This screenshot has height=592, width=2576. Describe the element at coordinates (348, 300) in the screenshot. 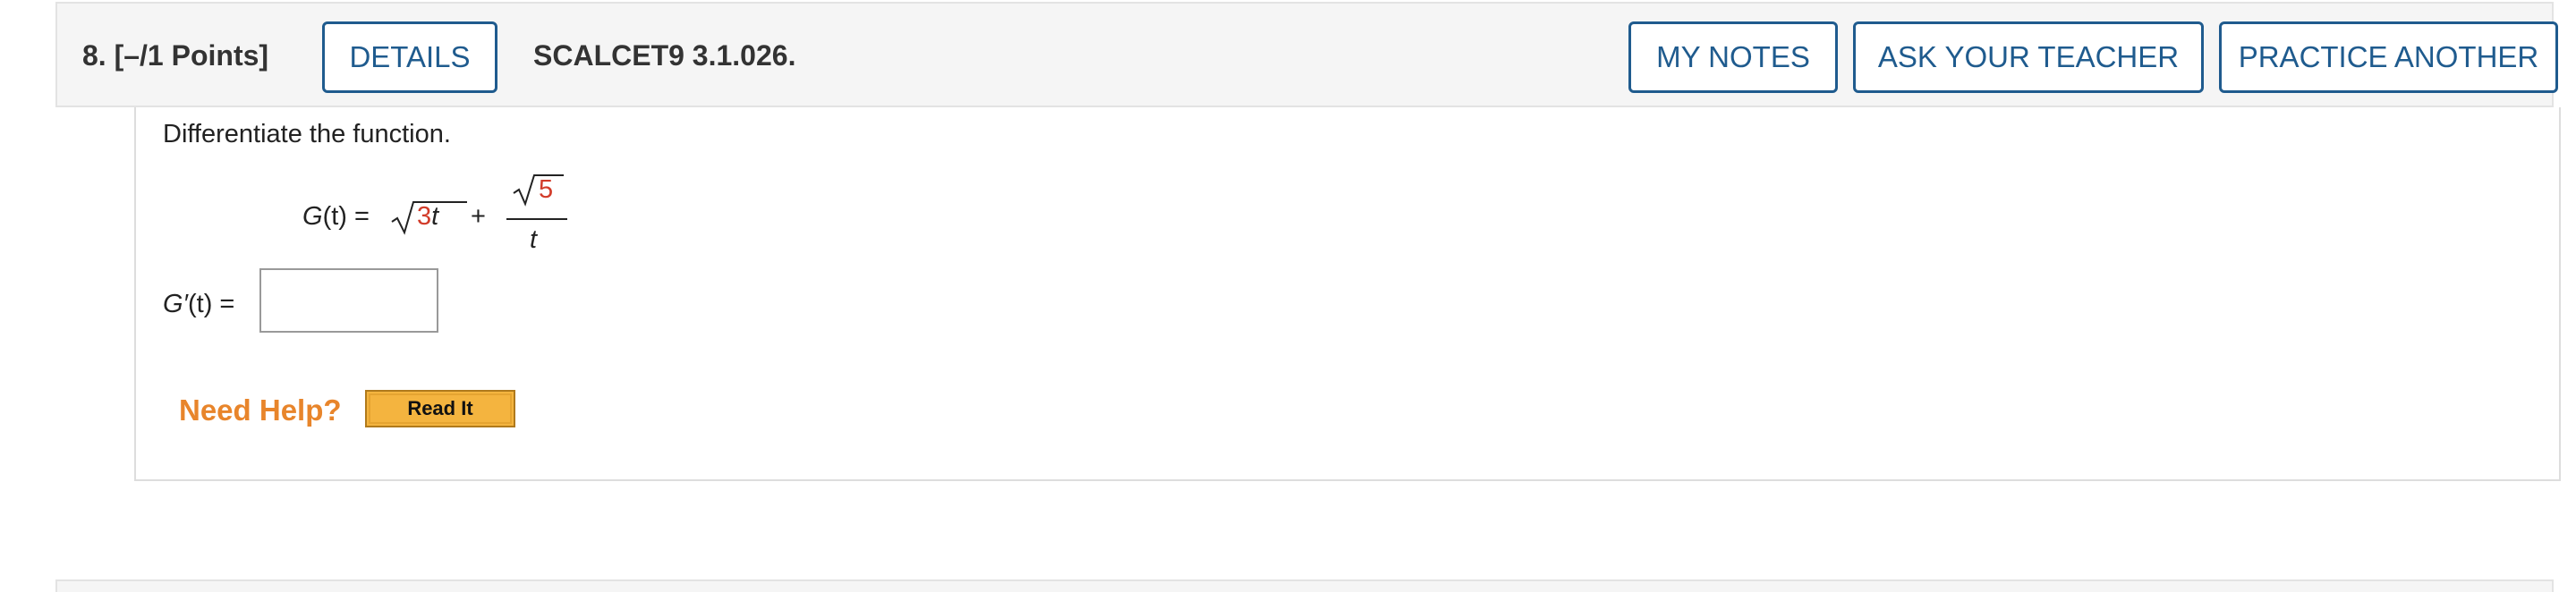

I see `answer-input` at that location.